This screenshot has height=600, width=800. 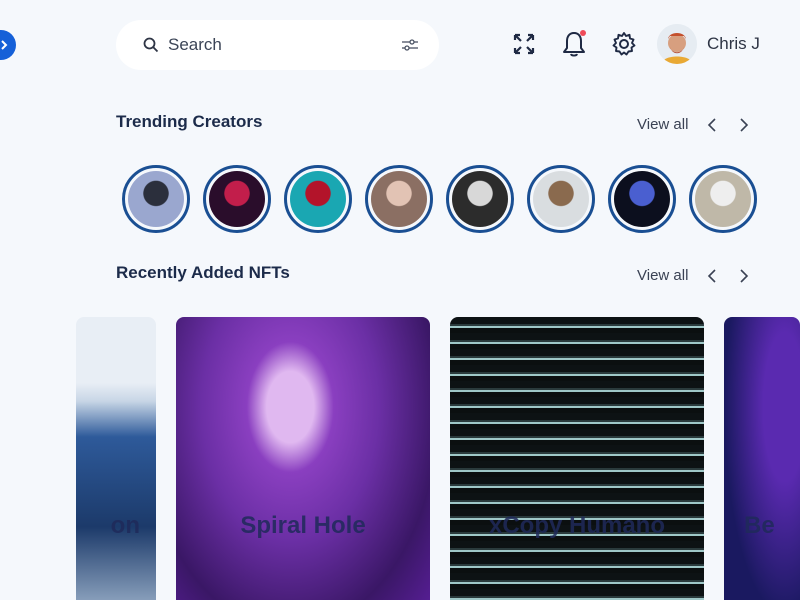 What do you see at coordinates (677, 44) in the screenshot?
I see `avatar` at bounding box center [677, 44].